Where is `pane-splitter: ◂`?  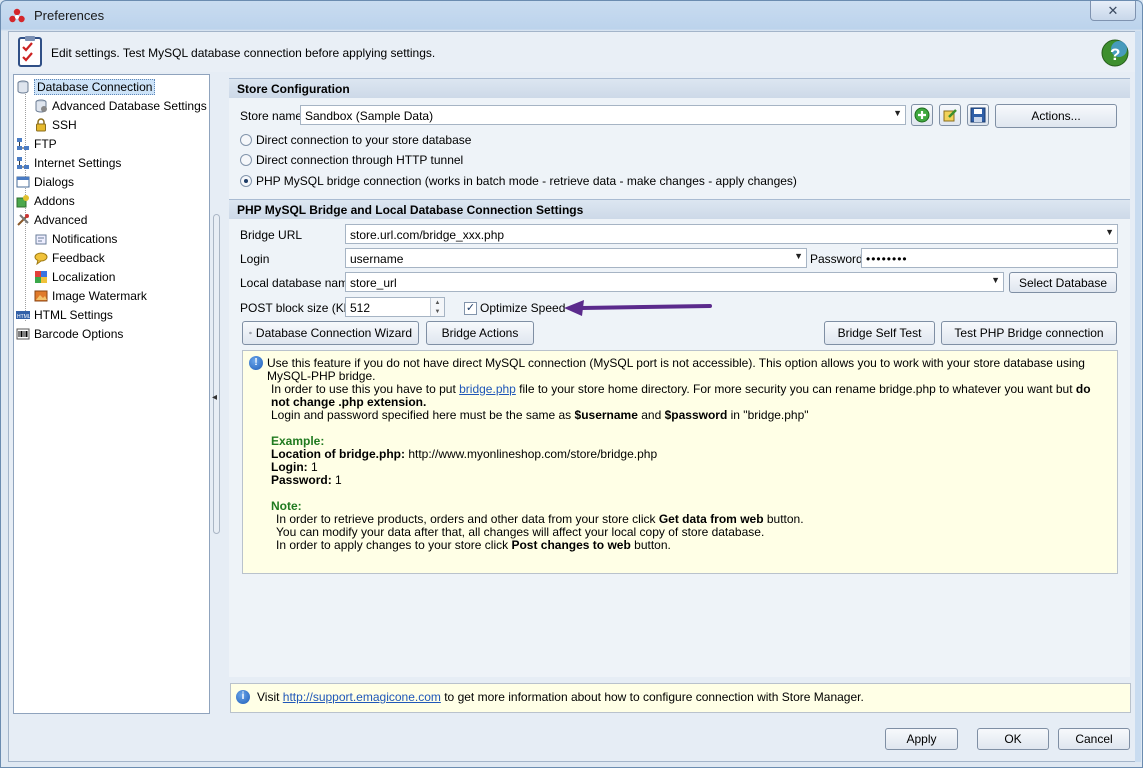
pane-splitter: ◂ is located at coordinates (216, 394).